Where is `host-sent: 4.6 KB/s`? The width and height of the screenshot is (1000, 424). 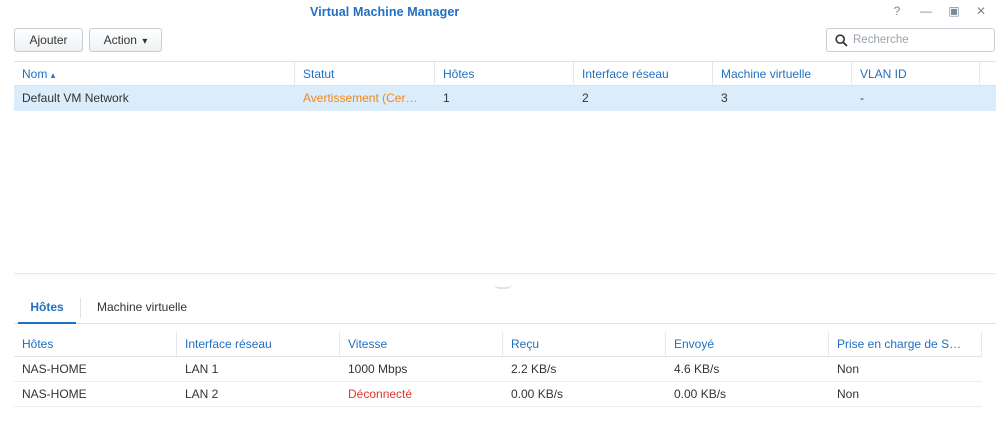 host-sent: 4.6 KB/s is located at coordinates (697, 369).